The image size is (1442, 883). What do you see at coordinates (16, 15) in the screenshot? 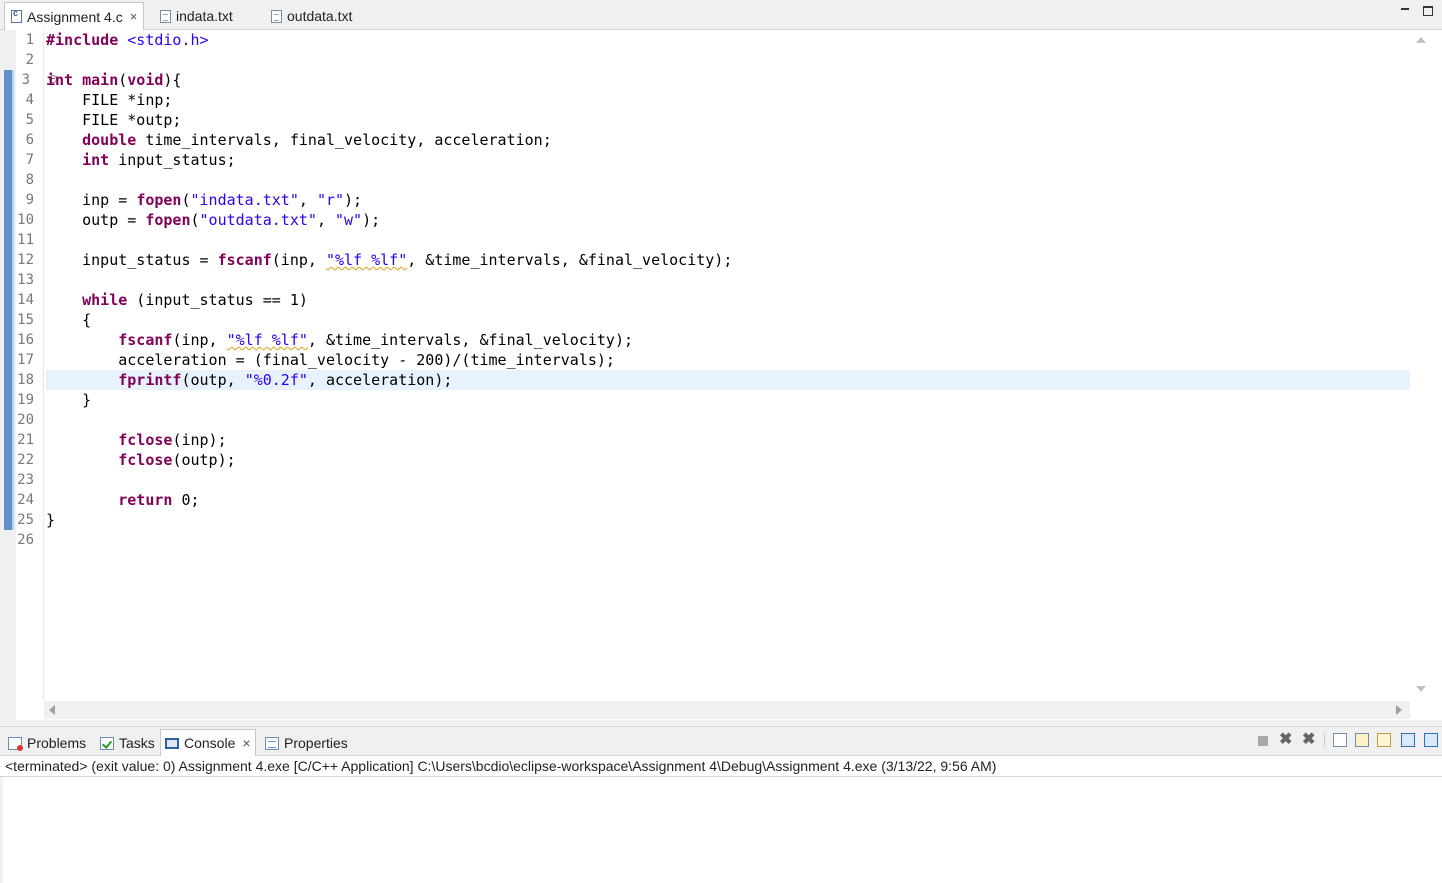
I see `c-file-icon` at bounding box center [16, 15].